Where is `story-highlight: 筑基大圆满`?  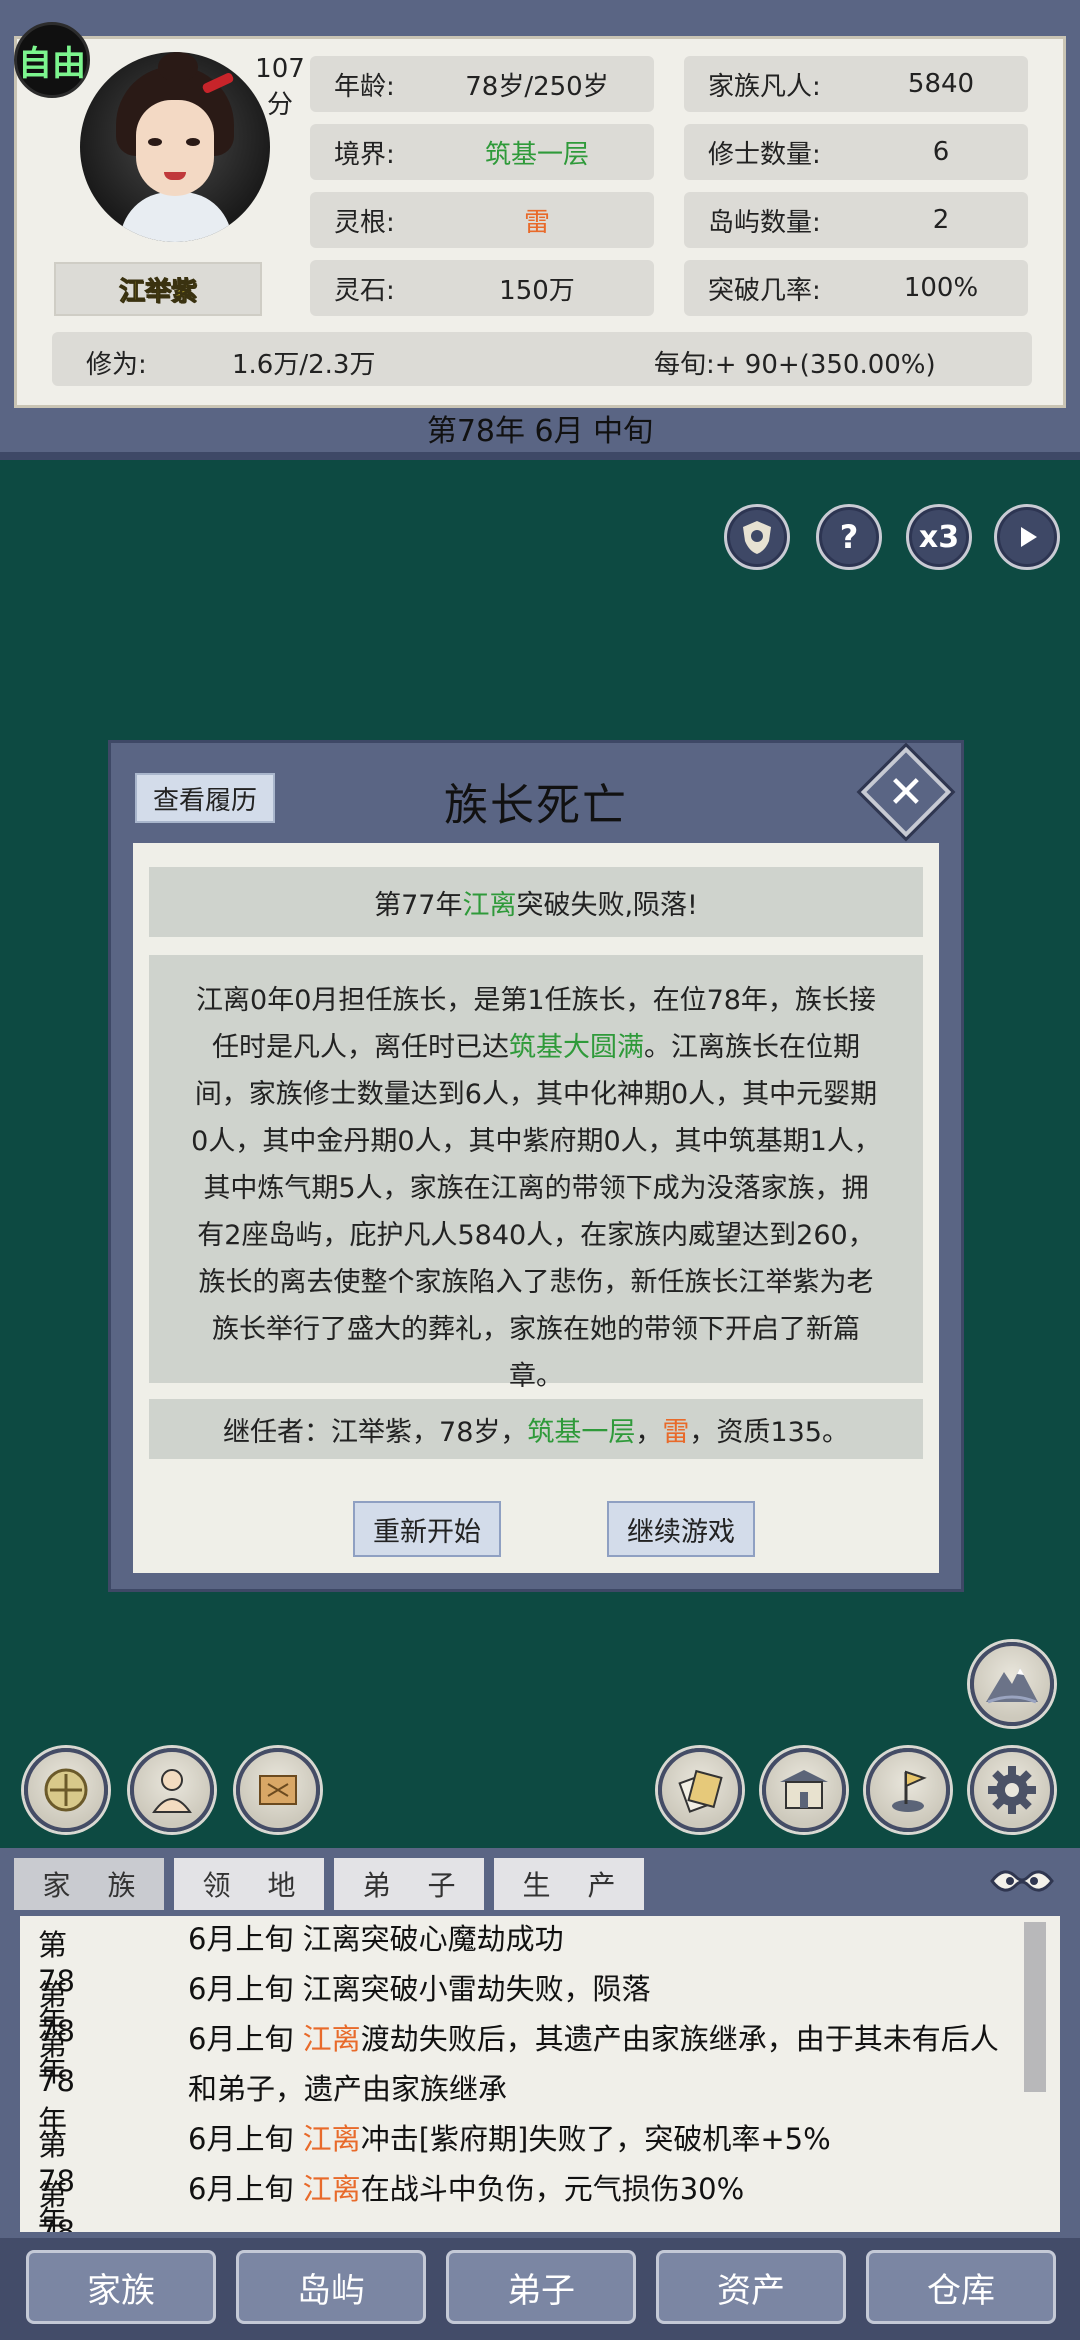
story-highlight: 筑基大圆满 is located at coordinates (576, 1047).